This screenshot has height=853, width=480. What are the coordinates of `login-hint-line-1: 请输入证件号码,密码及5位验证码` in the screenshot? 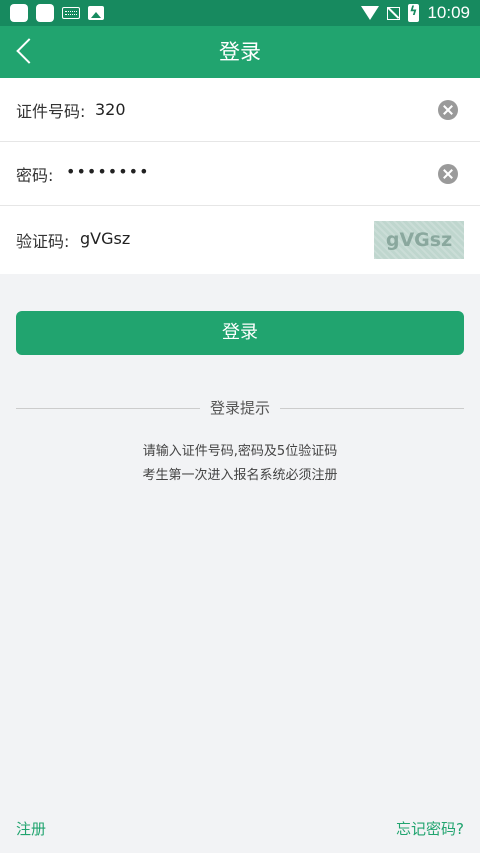 It's located at (240, 451).